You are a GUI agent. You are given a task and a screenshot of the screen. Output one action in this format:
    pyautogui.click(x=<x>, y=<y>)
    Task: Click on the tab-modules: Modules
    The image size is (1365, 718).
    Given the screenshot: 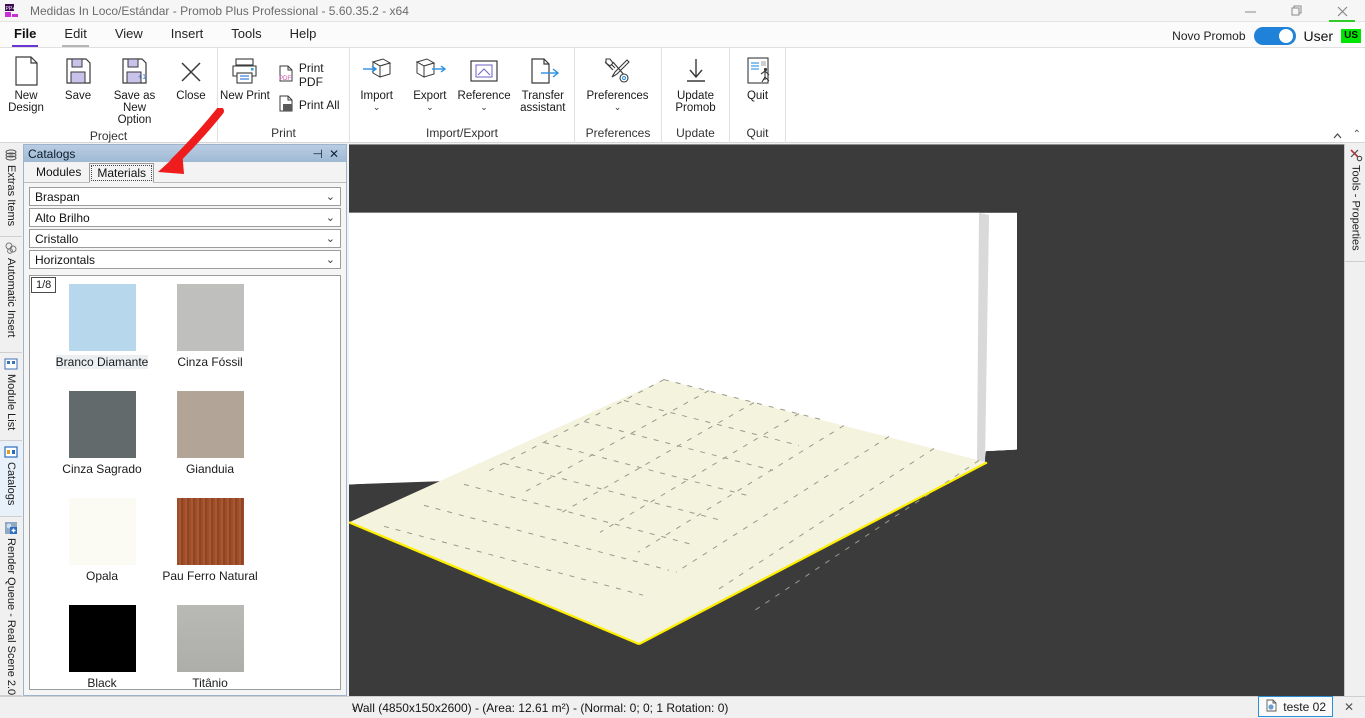 What is the action you would take?
    pyautogui.click(x=58, y=172)
    